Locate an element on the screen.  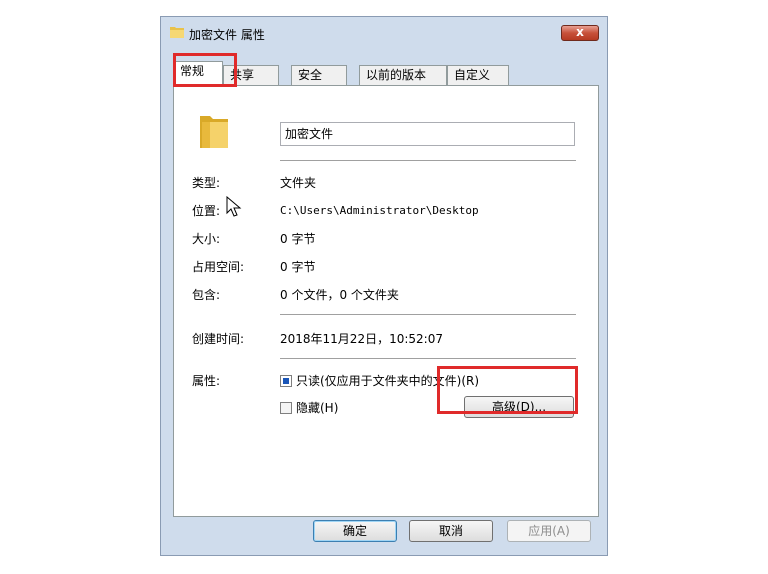
mouse-cursor-icon is located at coordinates (234, 206).